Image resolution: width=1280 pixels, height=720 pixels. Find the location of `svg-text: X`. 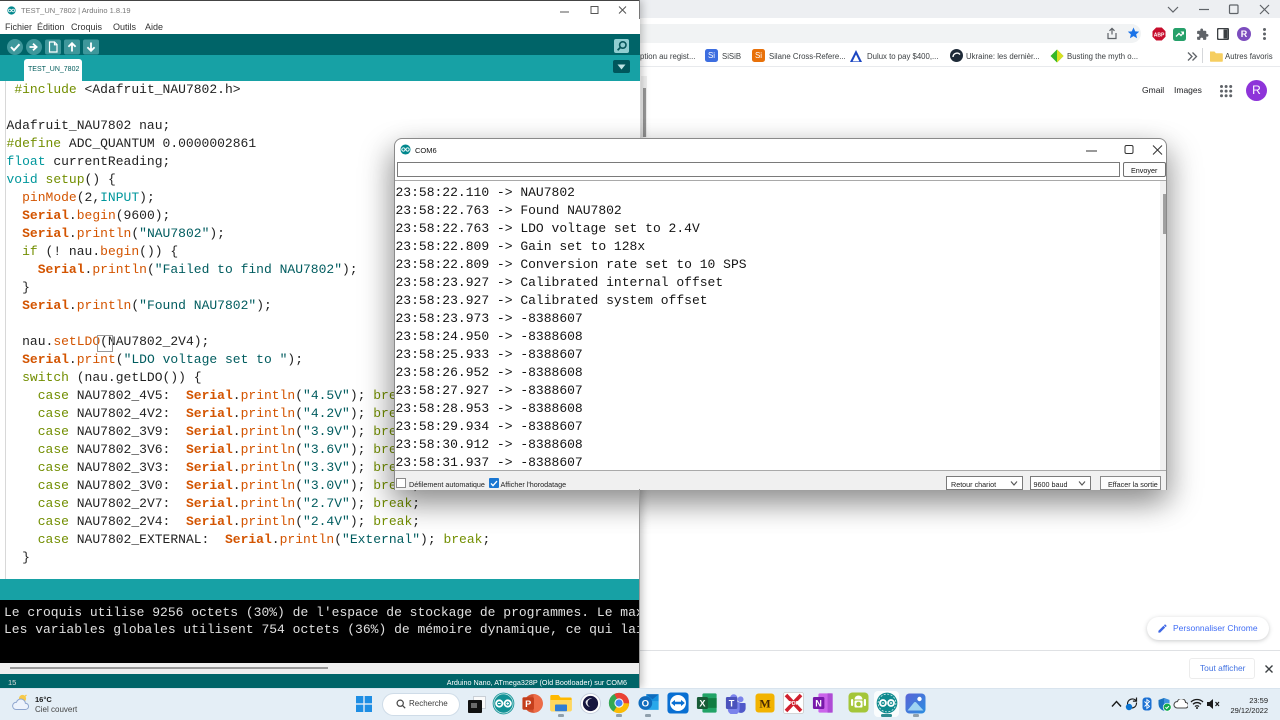

svg-text: X is located at coordinates (702, 703).